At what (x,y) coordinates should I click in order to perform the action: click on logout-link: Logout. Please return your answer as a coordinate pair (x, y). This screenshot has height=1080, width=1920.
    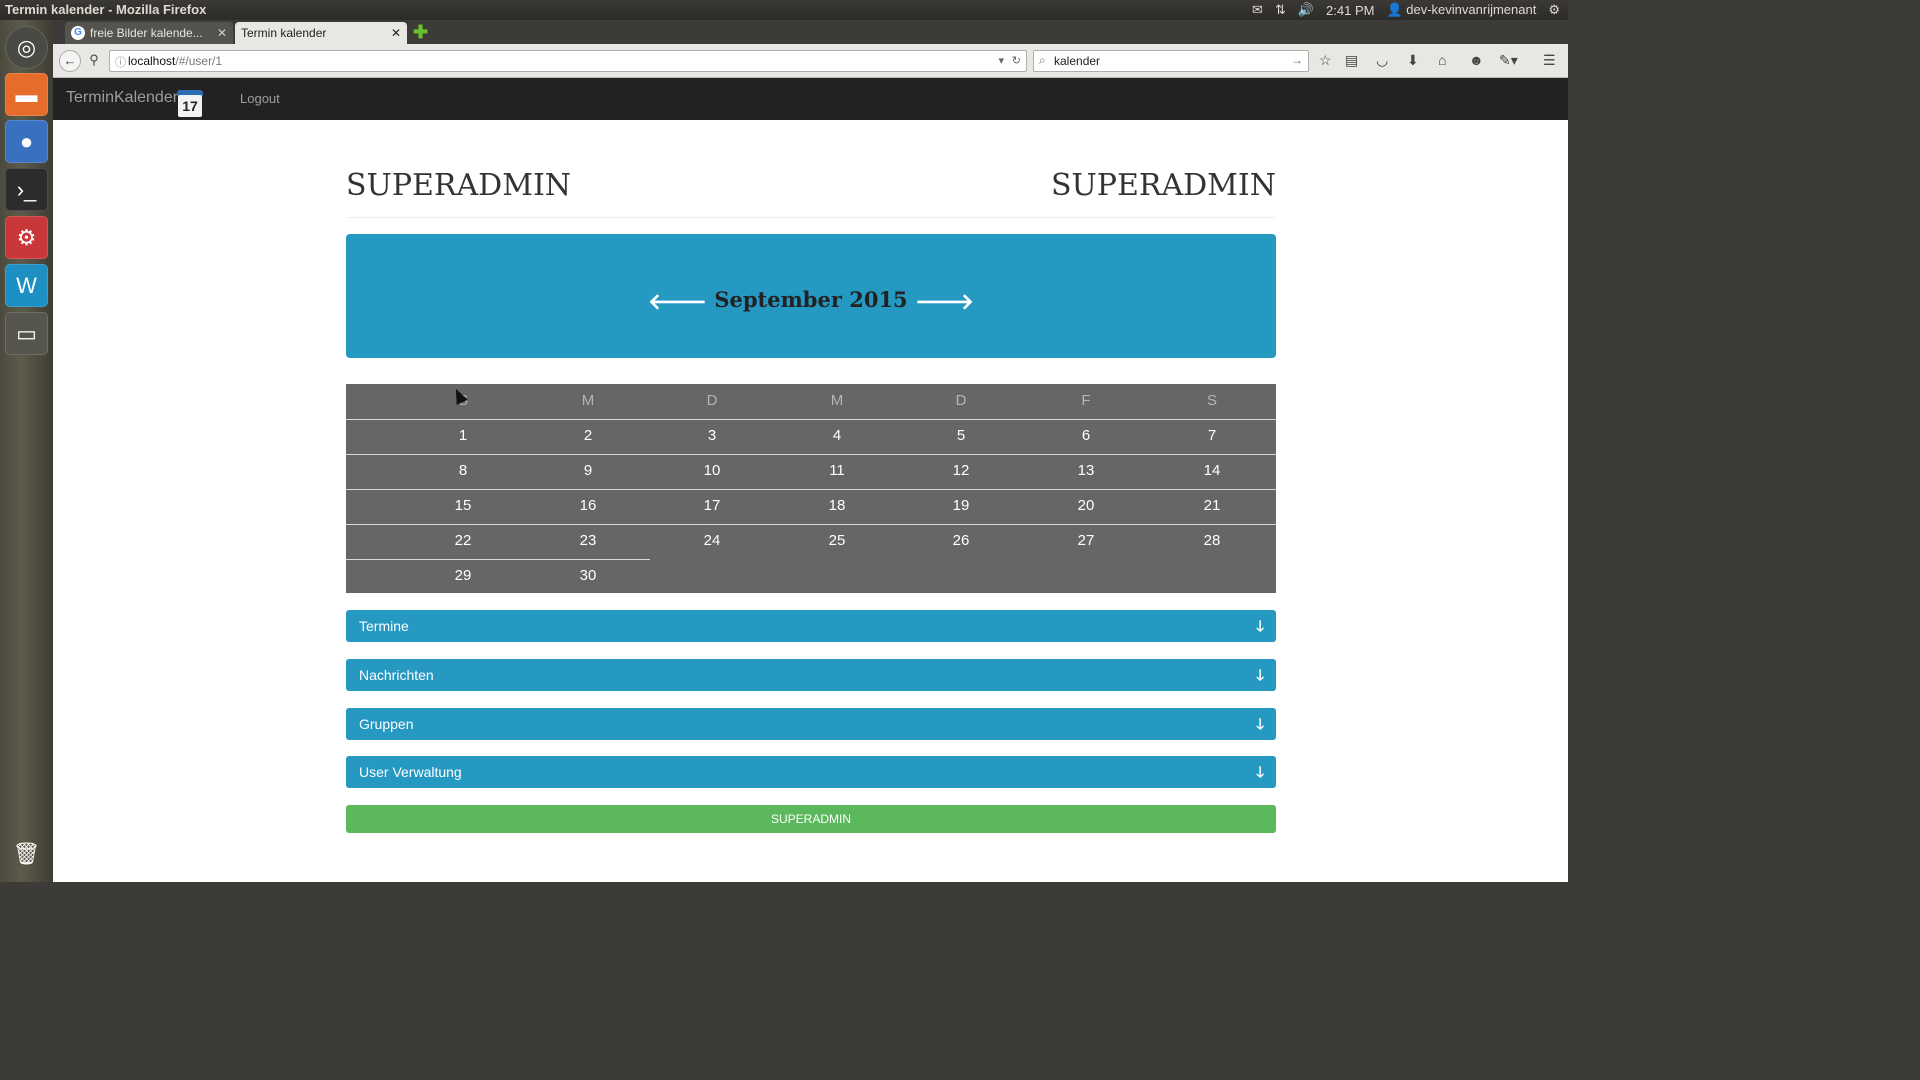
    Looking at the image, I should click on (260, 98).